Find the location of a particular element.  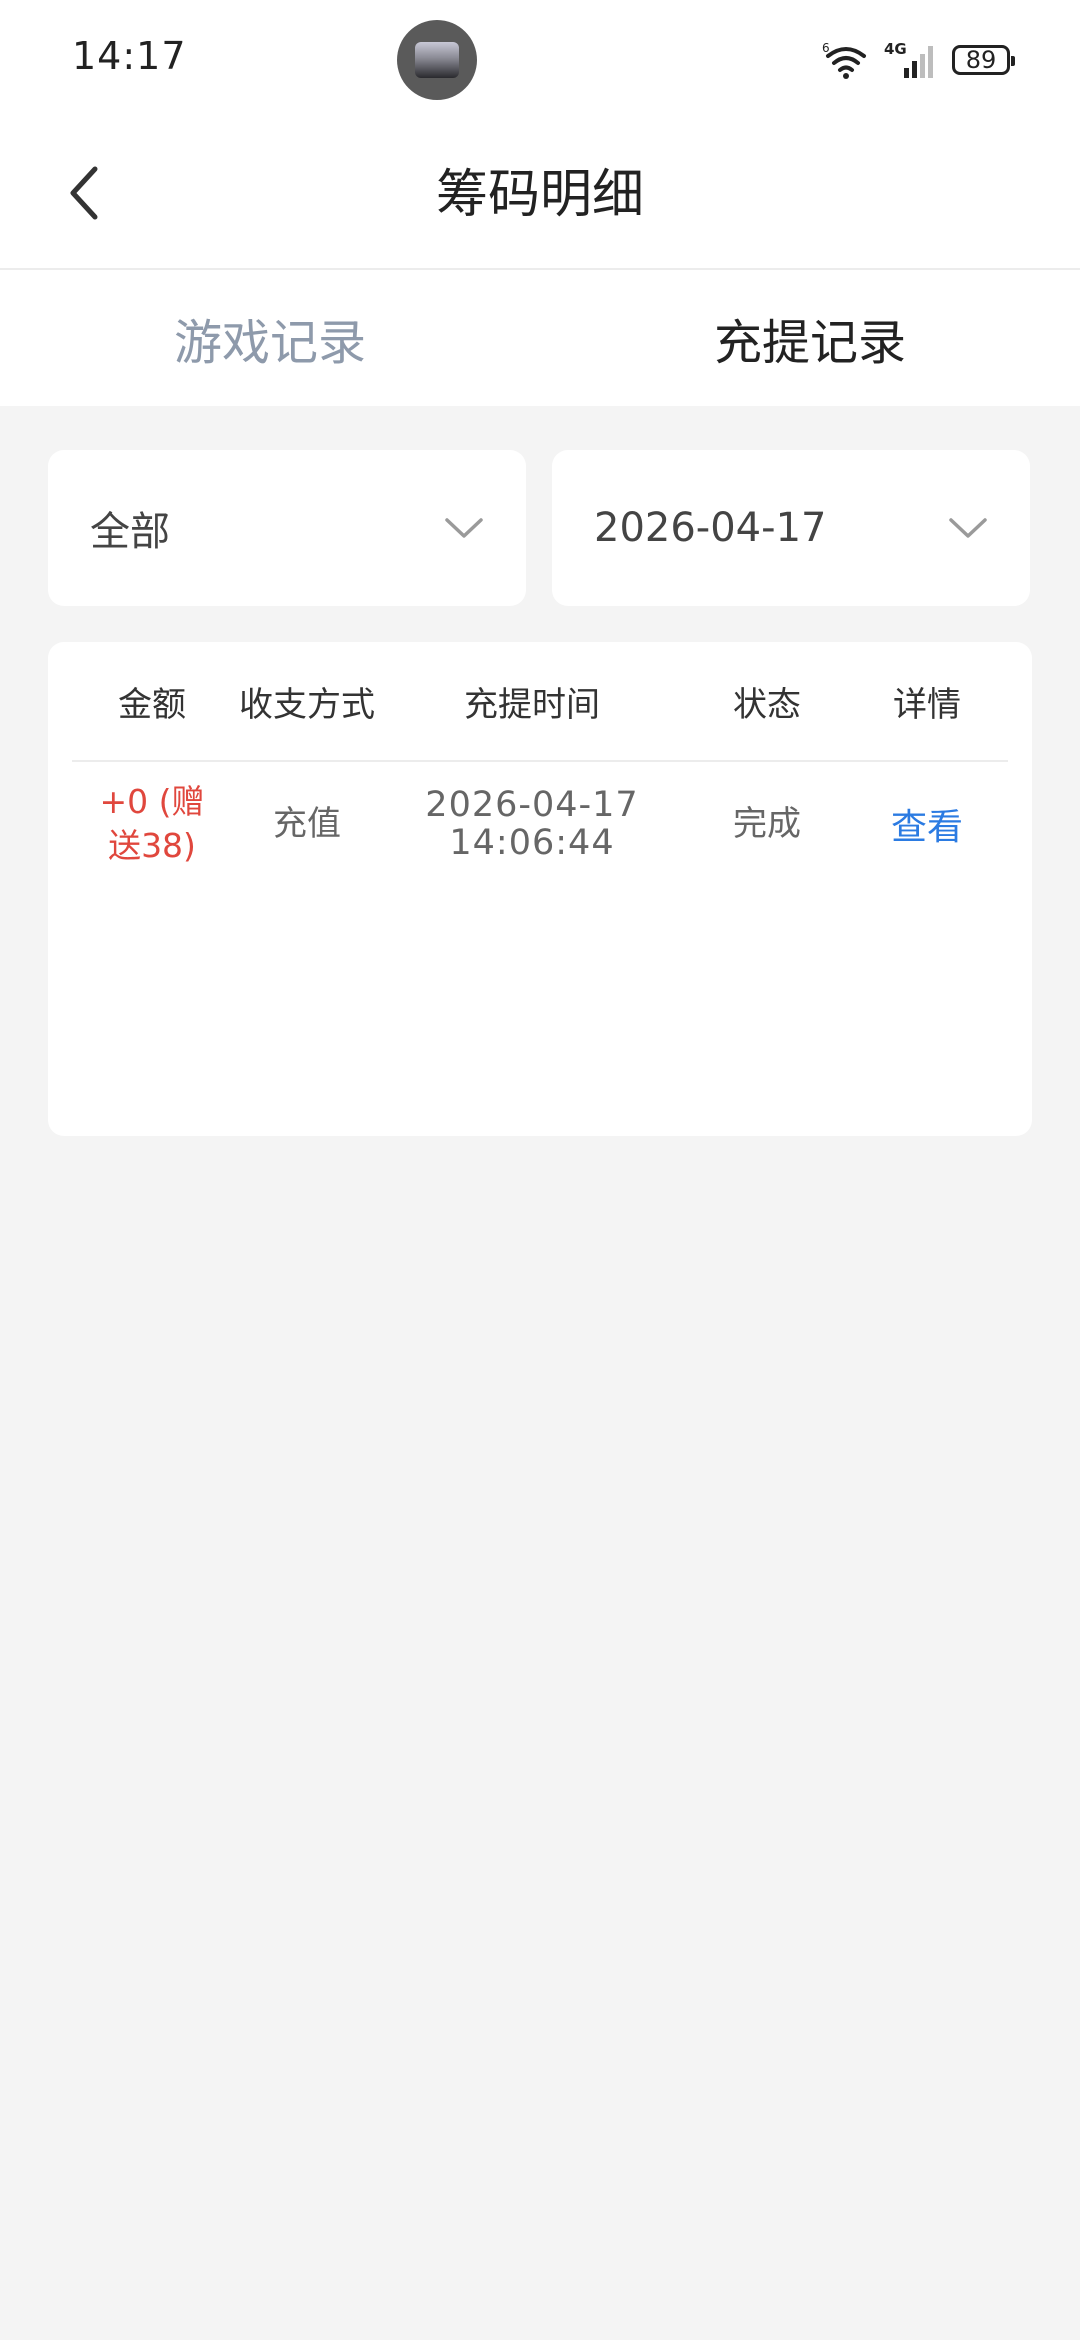

avatar-image is located at coordinates (437, 60).